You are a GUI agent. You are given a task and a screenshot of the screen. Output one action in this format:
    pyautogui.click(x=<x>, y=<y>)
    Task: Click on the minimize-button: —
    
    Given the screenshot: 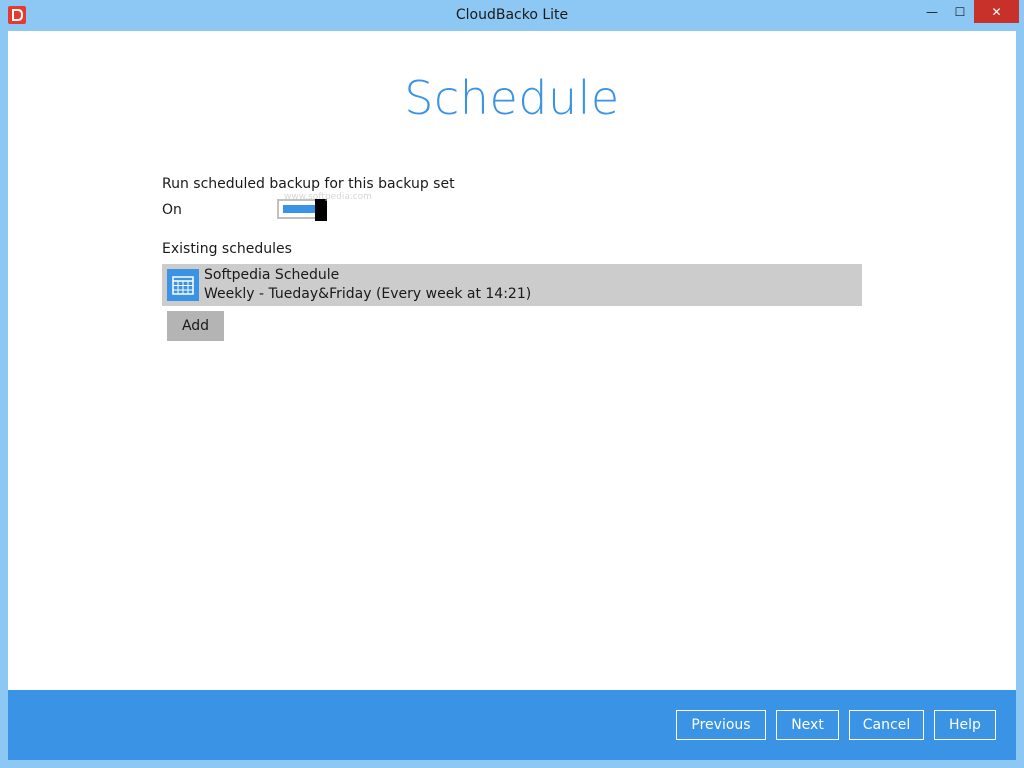 What is the action you would take?
    pyautogui.click(x=932, y=11)
    